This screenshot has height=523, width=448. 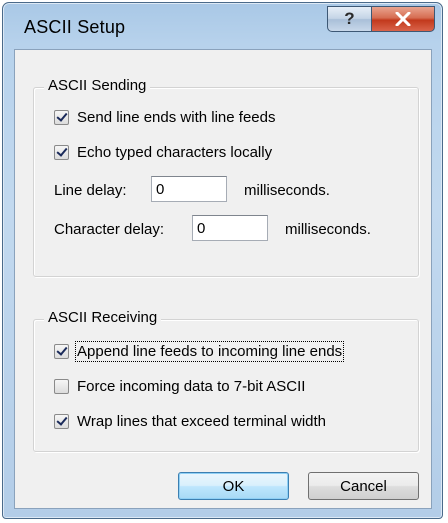 I want to click on send-line-ends-label: Send line ends with line feeds, so click(x=176, y=117).